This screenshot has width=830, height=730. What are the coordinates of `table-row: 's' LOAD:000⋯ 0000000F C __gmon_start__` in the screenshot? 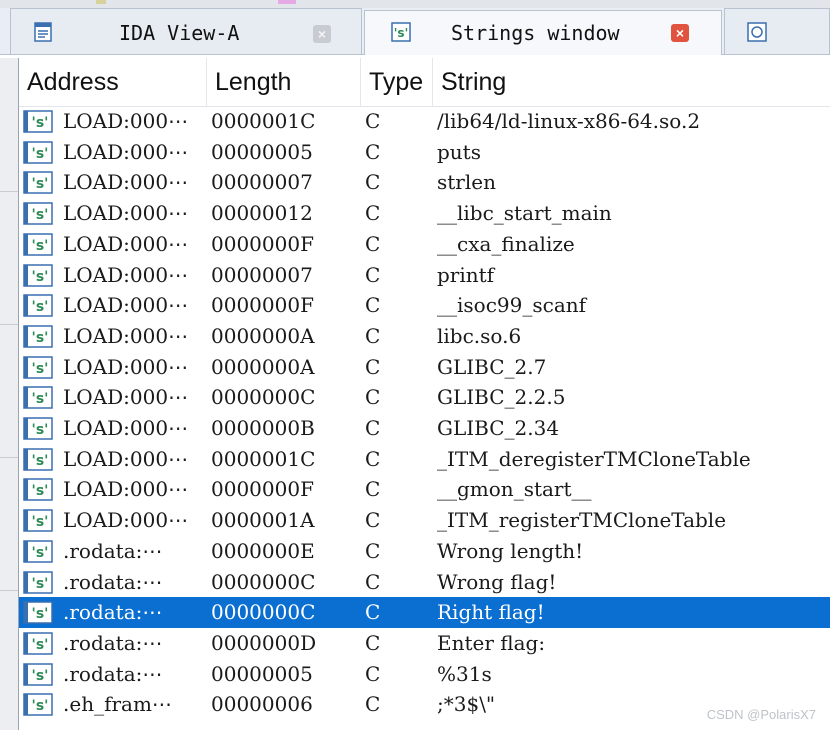 It's located at (424, 489).